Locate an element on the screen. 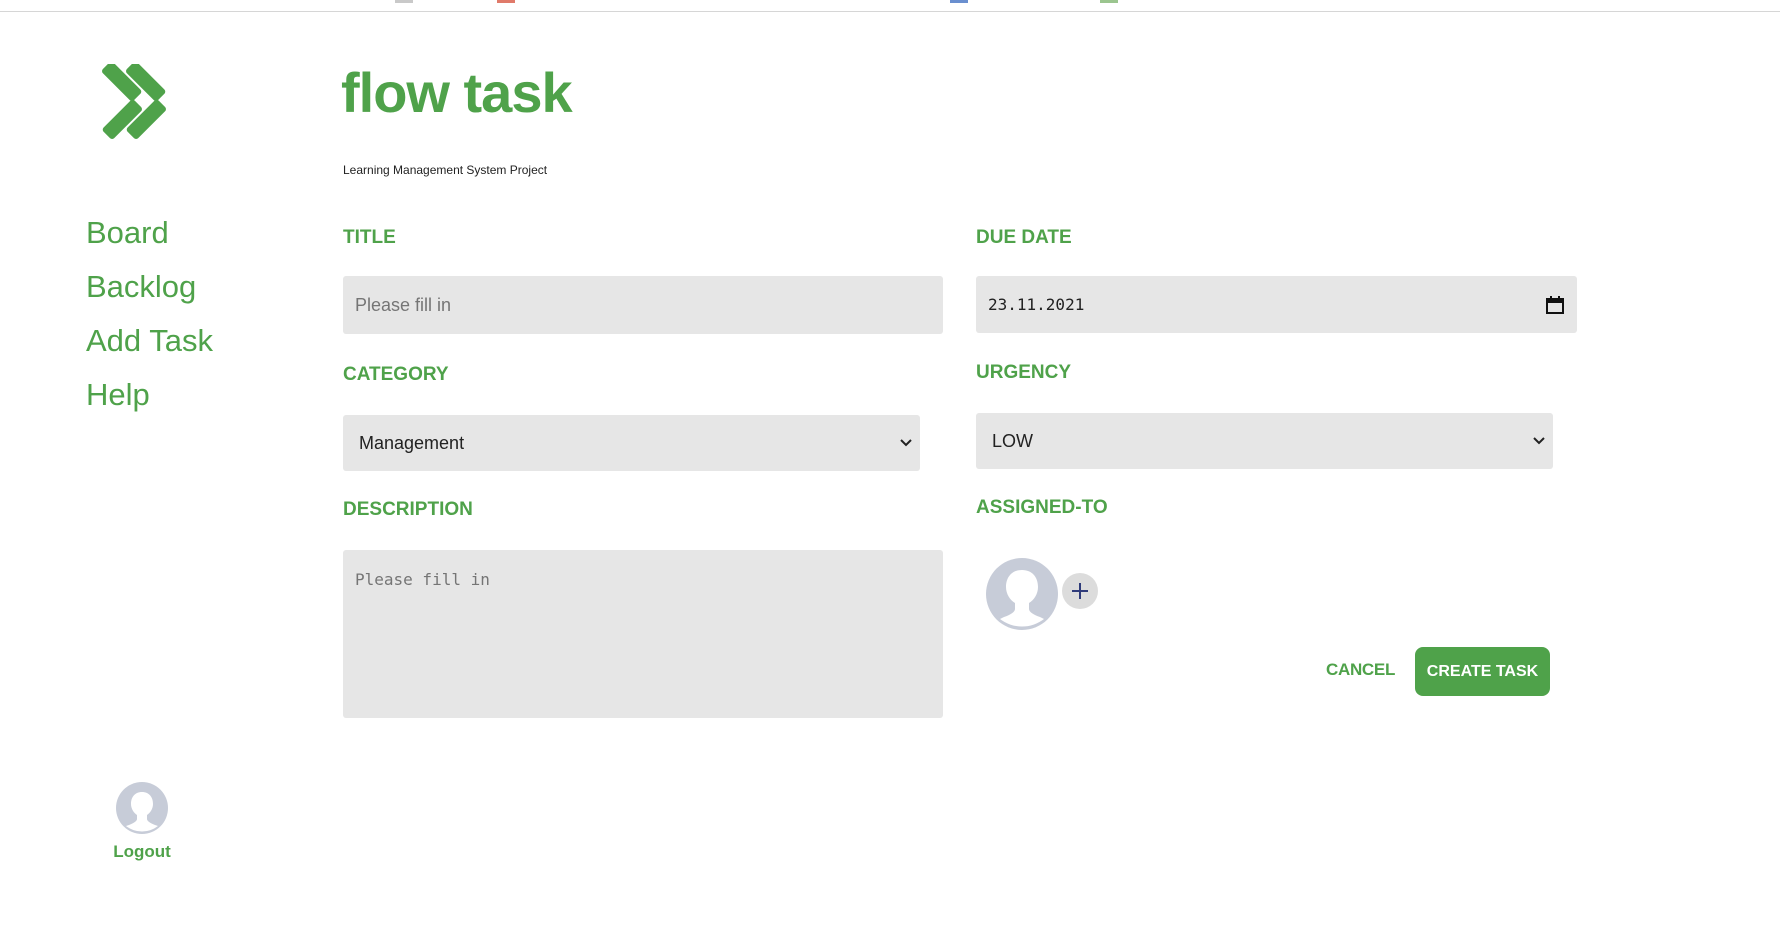  create-task-button: CREATE TASK is located at coordinates (1482, 671).